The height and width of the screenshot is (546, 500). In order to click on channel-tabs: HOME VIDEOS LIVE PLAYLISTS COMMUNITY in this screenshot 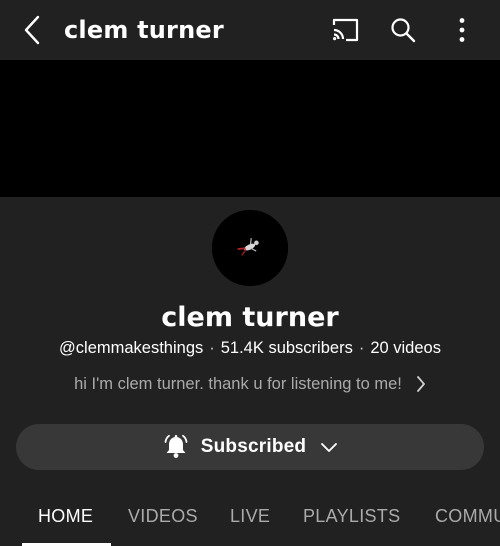, I will do `click(250, 521)`.